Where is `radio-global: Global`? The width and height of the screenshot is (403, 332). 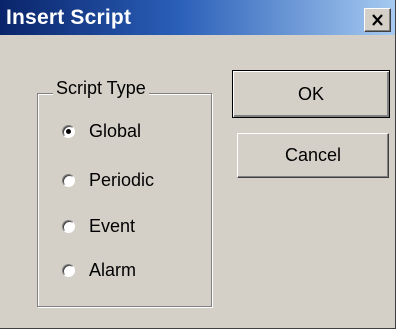 radio-global: Global is located at coordinates (101, 131).